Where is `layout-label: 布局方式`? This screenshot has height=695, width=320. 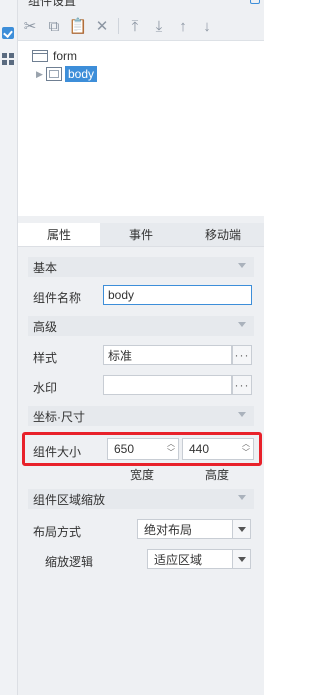
layout-label: 布局方式 is located at coordinates (57, 532).